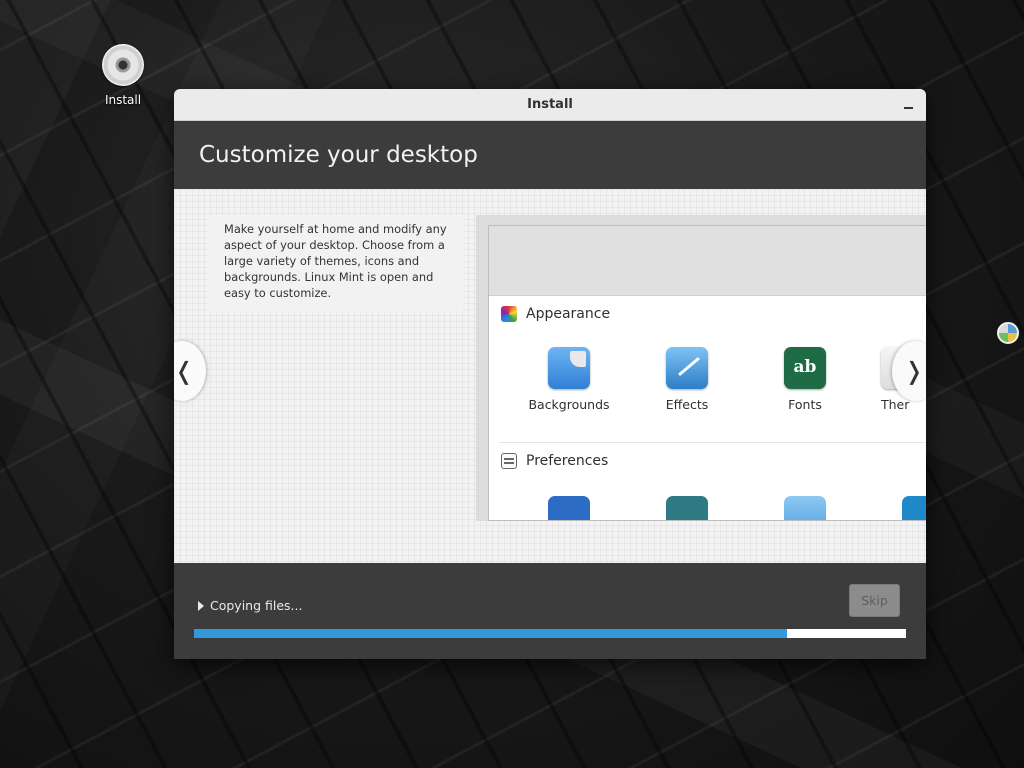 The height and width of the screenshot is (768, 1024). I want to click on expander-triangle-icon, so click(201, 605).